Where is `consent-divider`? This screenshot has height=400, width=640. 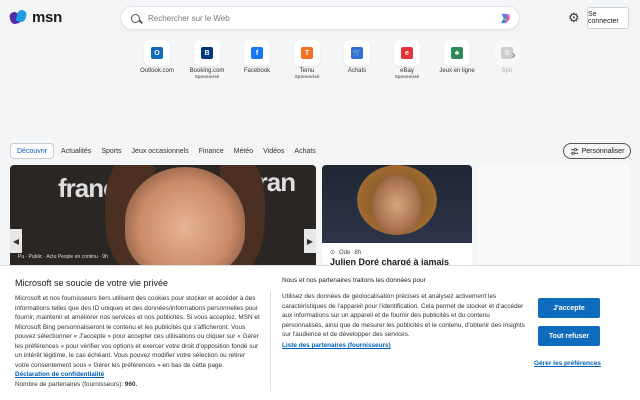
consent-divider is located at coordinates (270, 341).